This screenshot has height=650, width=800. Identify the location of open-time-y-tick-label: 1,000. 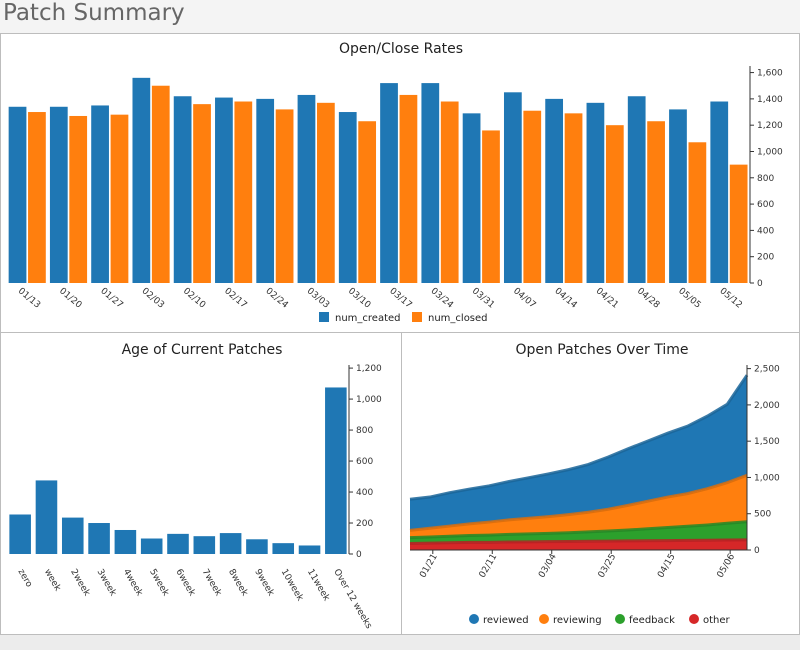
(767, 478).